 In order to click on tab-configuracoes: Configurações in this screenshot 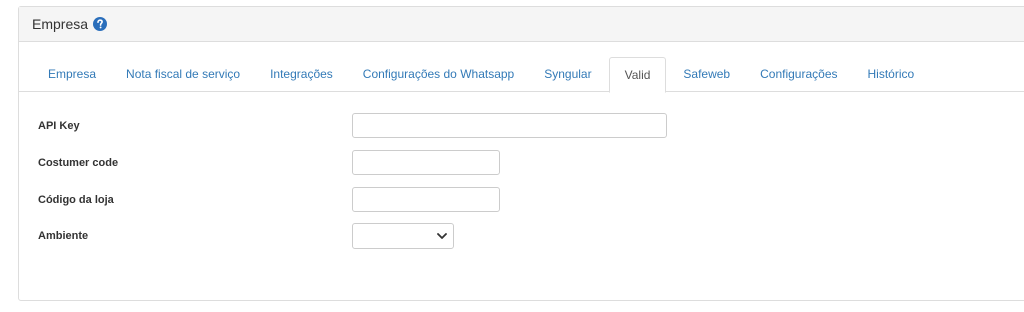, I will do `click(798, 74)`.